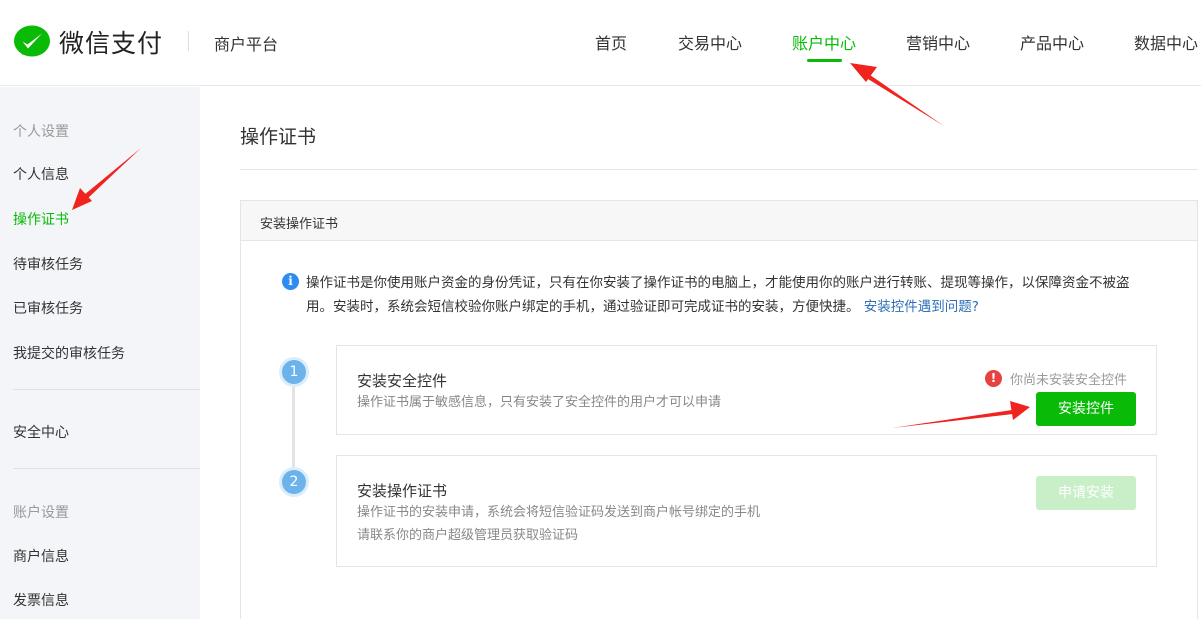  I want to click on step-1-number: 1, so click(294, 372).